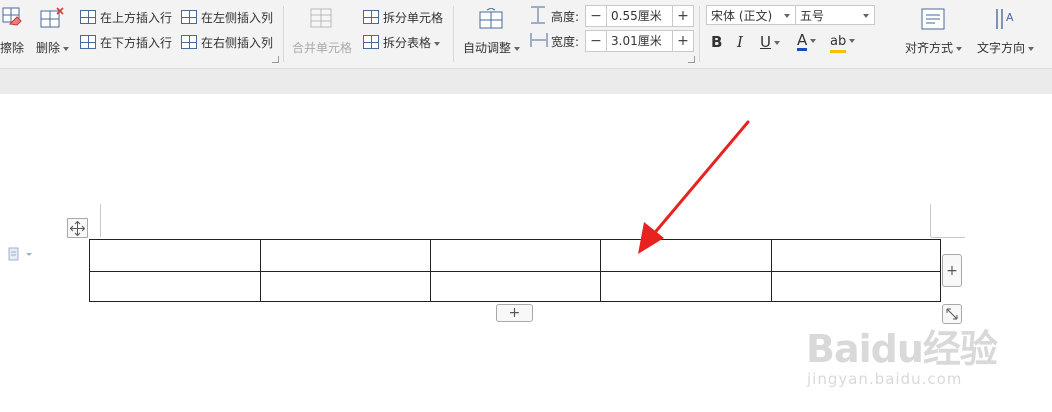 Image resolution: width=1052 pixels, height=412 pixels. I want to click on text-direction-label: 文字方向, so click(1006, 47).